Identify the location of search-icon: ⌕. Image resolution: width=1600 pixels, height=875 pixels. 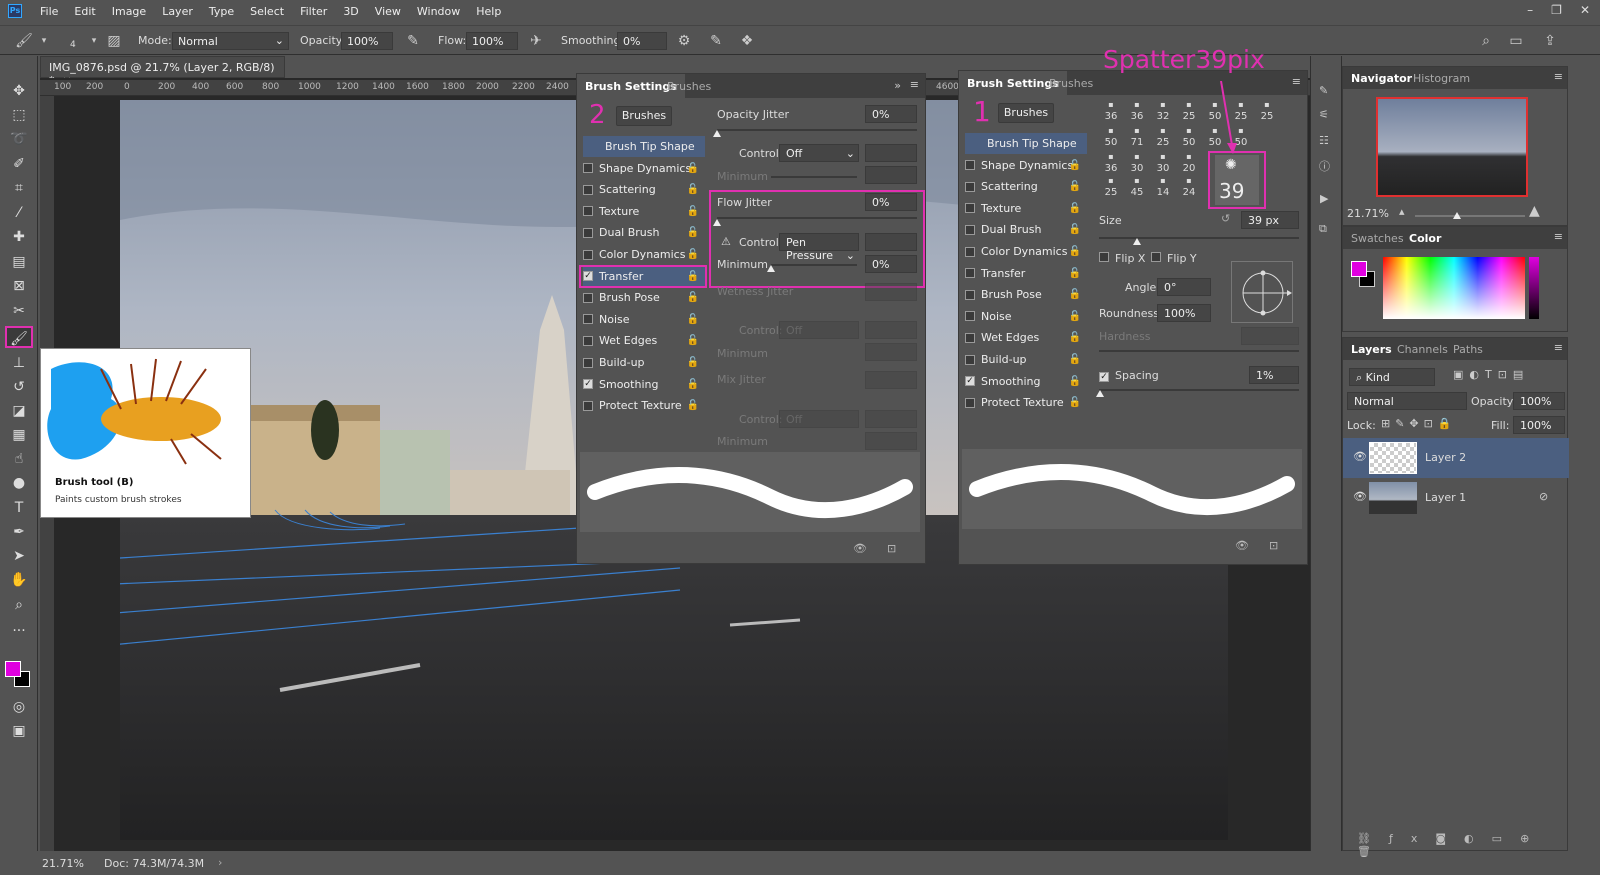
(1486, 41).